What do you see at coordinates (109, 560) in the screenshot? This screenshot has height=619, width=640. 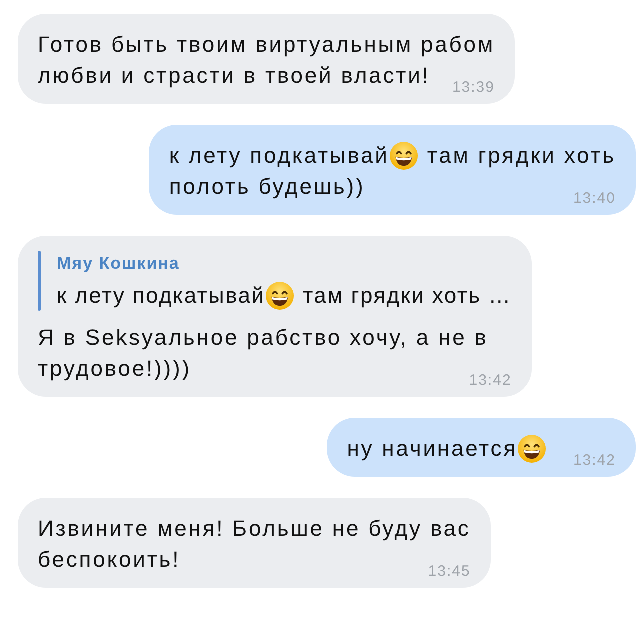 I see `message-text: беспокоить!` at bounding box center [109, 560].